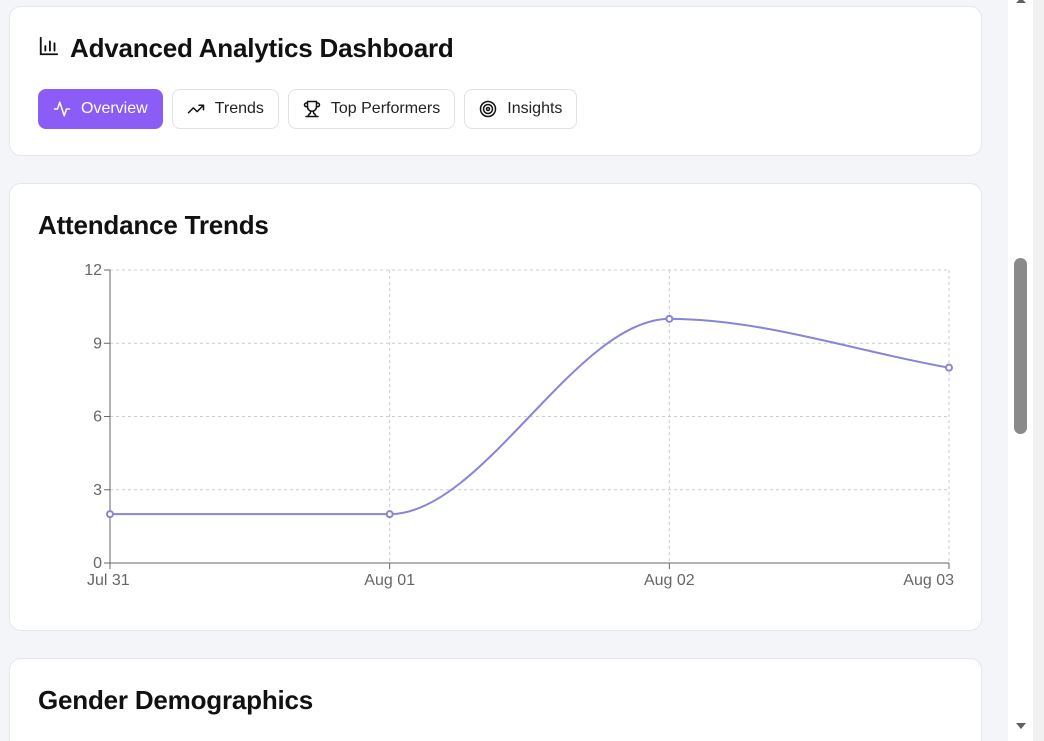 Image resolution: width=1044 pixels, height=741 pixels. I want to click on y-tick-label: 6, so click(97, 417).